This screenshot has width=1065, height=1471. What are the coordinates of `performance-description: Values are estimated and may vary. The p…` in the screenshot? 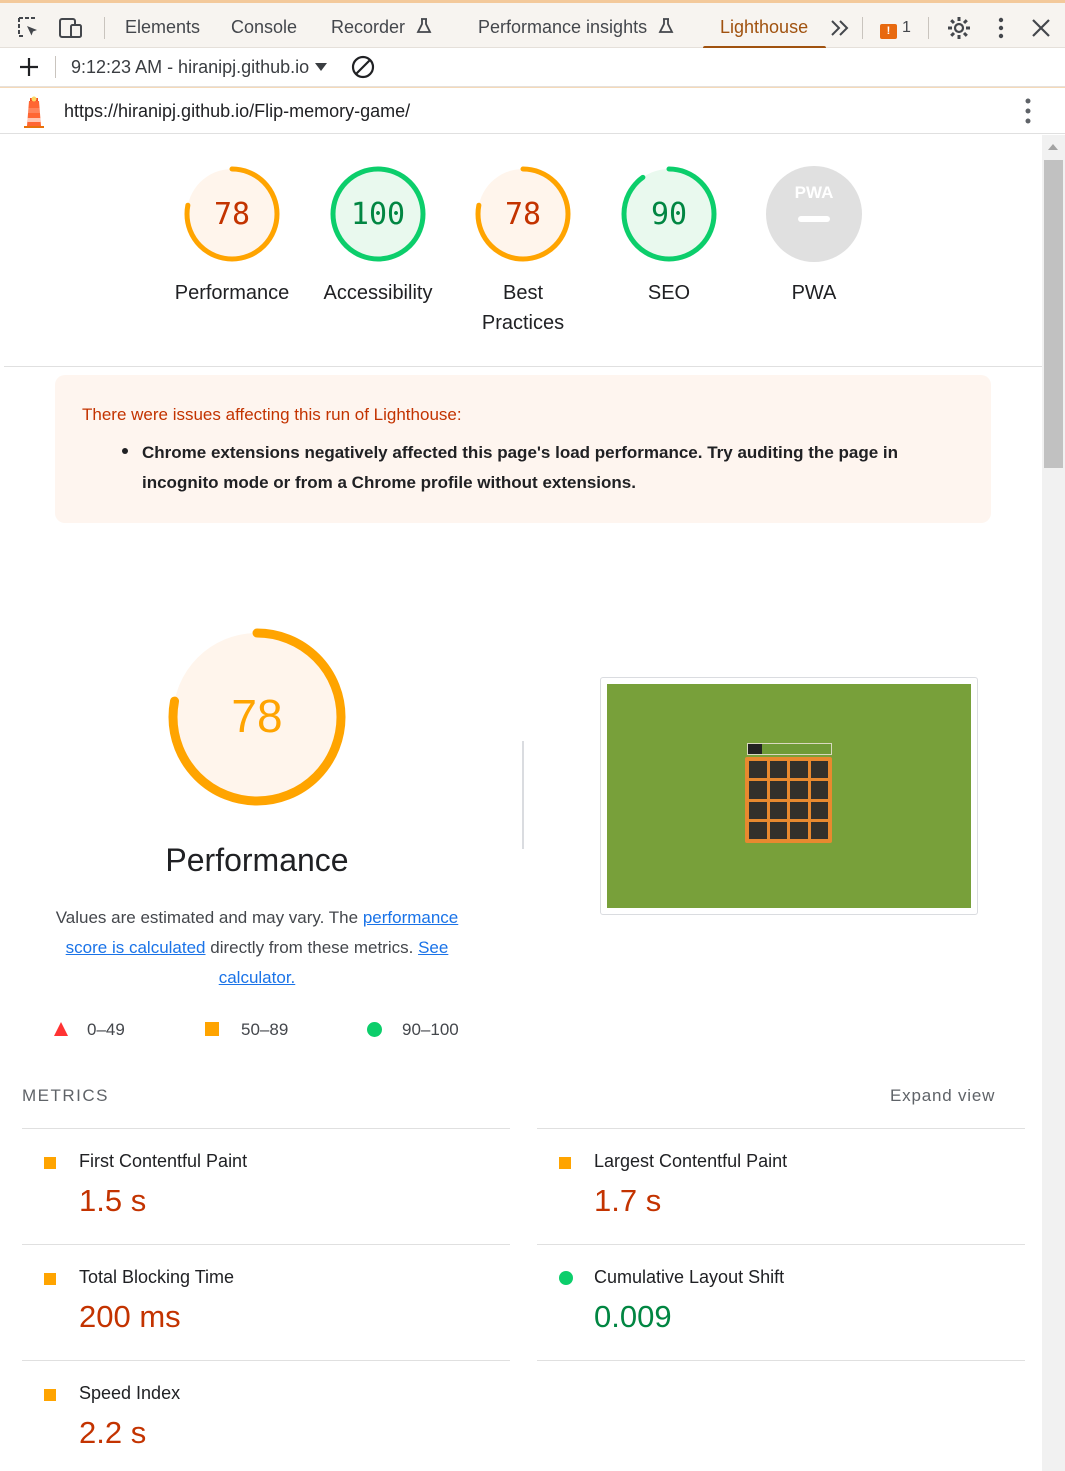 It's located at (257, 948).